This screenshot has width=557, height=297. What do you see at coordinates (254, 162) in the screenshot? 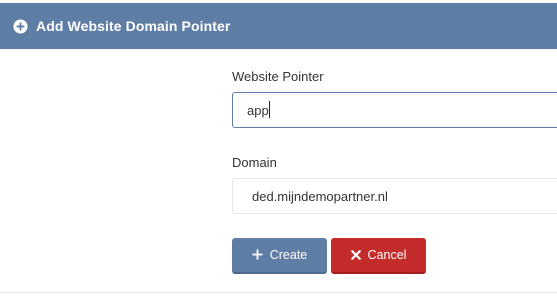
I see `domain-label: Domain` at bounding box center [254, 162].